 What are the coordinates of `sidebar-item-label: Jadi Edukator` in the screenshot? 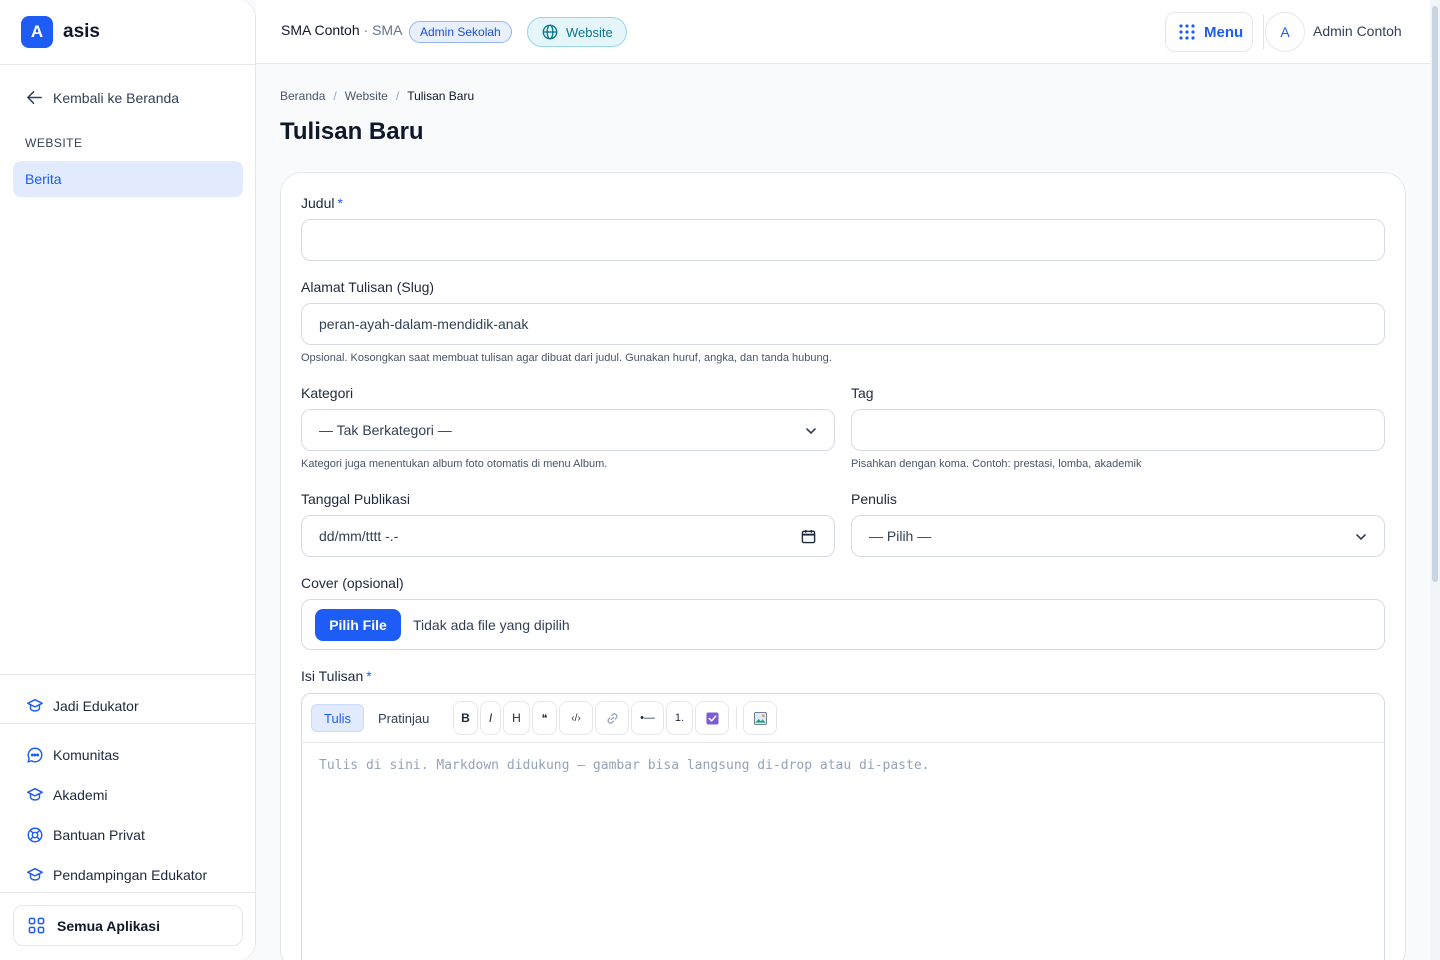 It's located at (96, 705).